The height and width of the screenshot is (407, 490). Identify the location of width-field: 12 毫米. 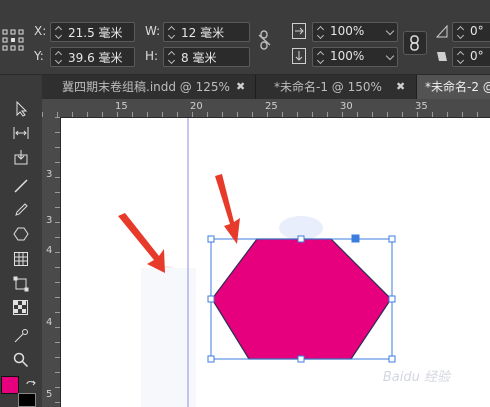
(206, 32).